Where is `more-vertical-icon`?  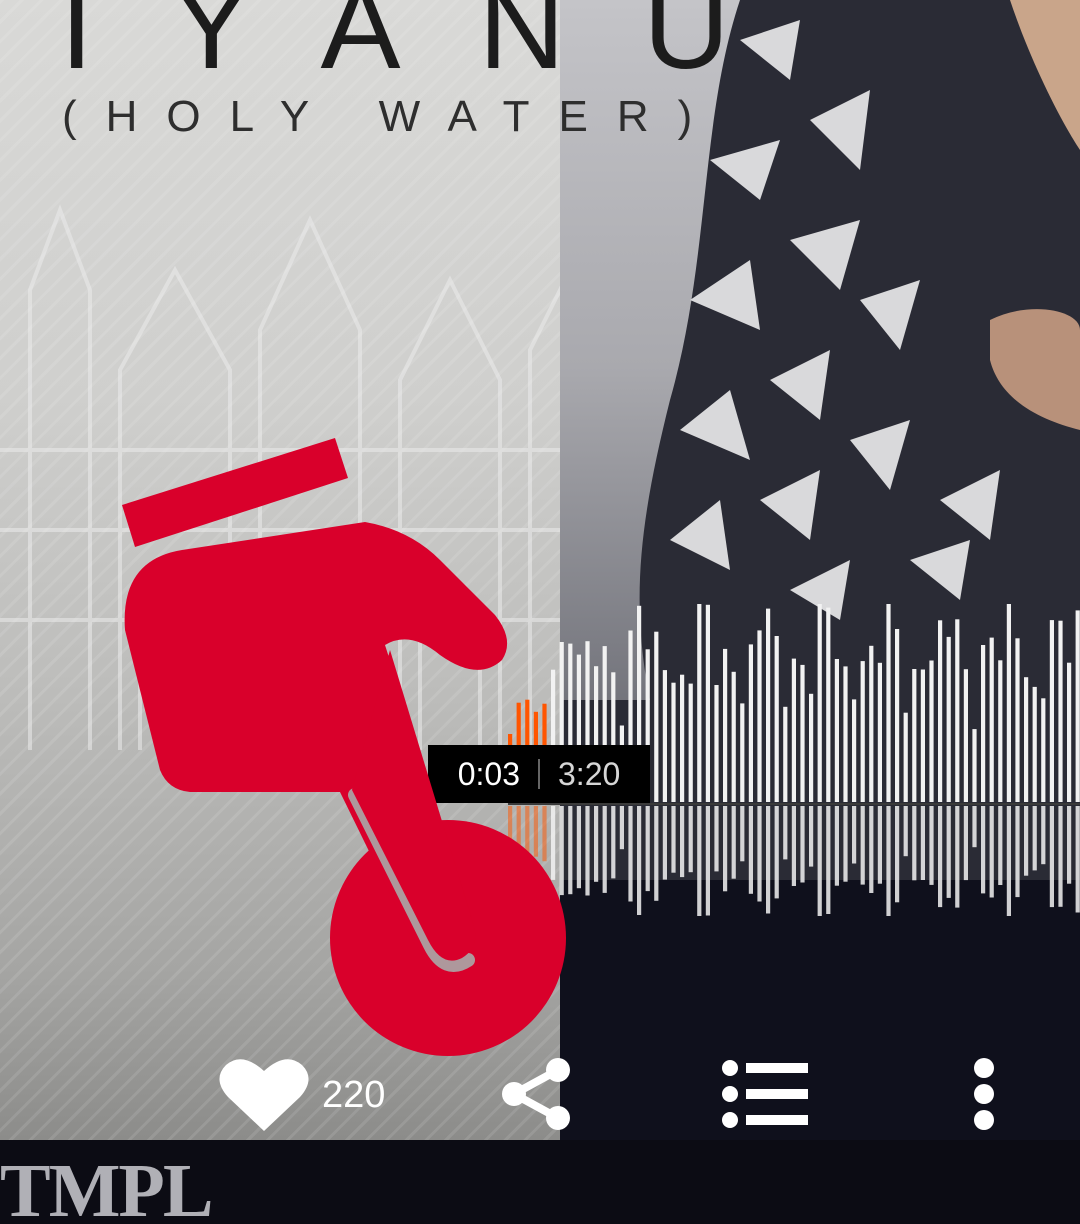 more-vertical-icon is located at coordinates (984, 1094).